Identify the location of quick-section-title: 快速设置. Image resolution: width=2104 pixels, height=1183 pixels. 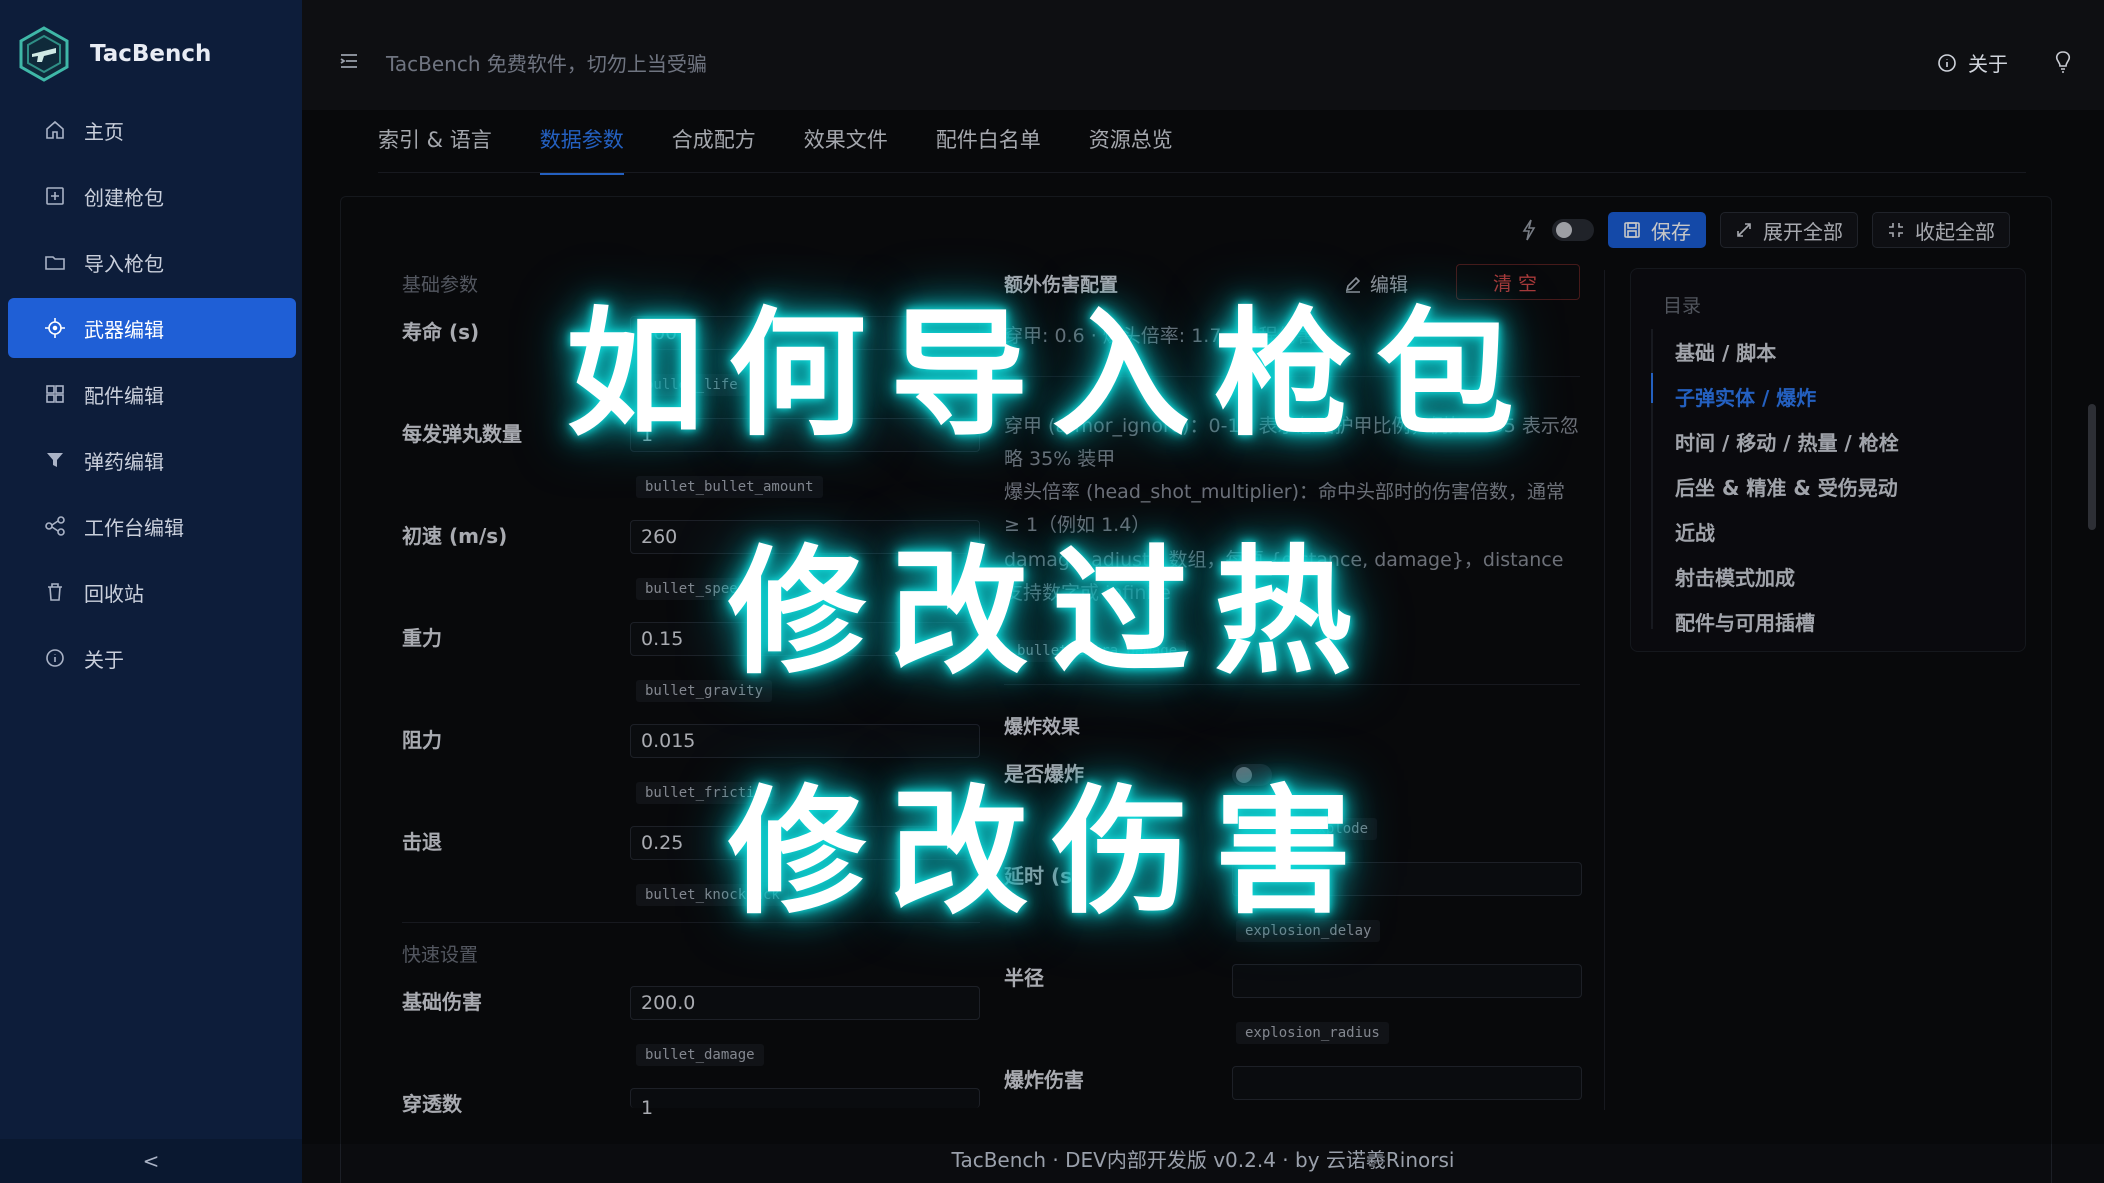
(440, 955).